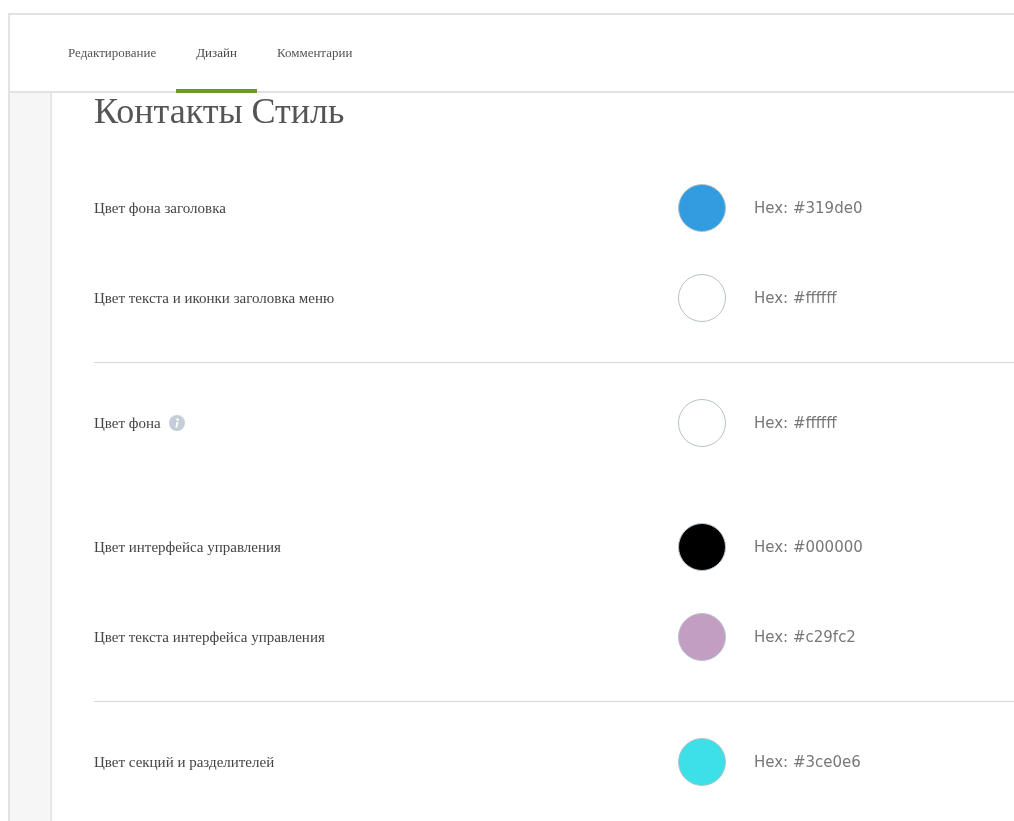 This screenshot has height=821, width=1014. What do you see at coordinates (314, 54) in the screenshot?
I see `tab: Комментарии` at bounding box center [314, 54].